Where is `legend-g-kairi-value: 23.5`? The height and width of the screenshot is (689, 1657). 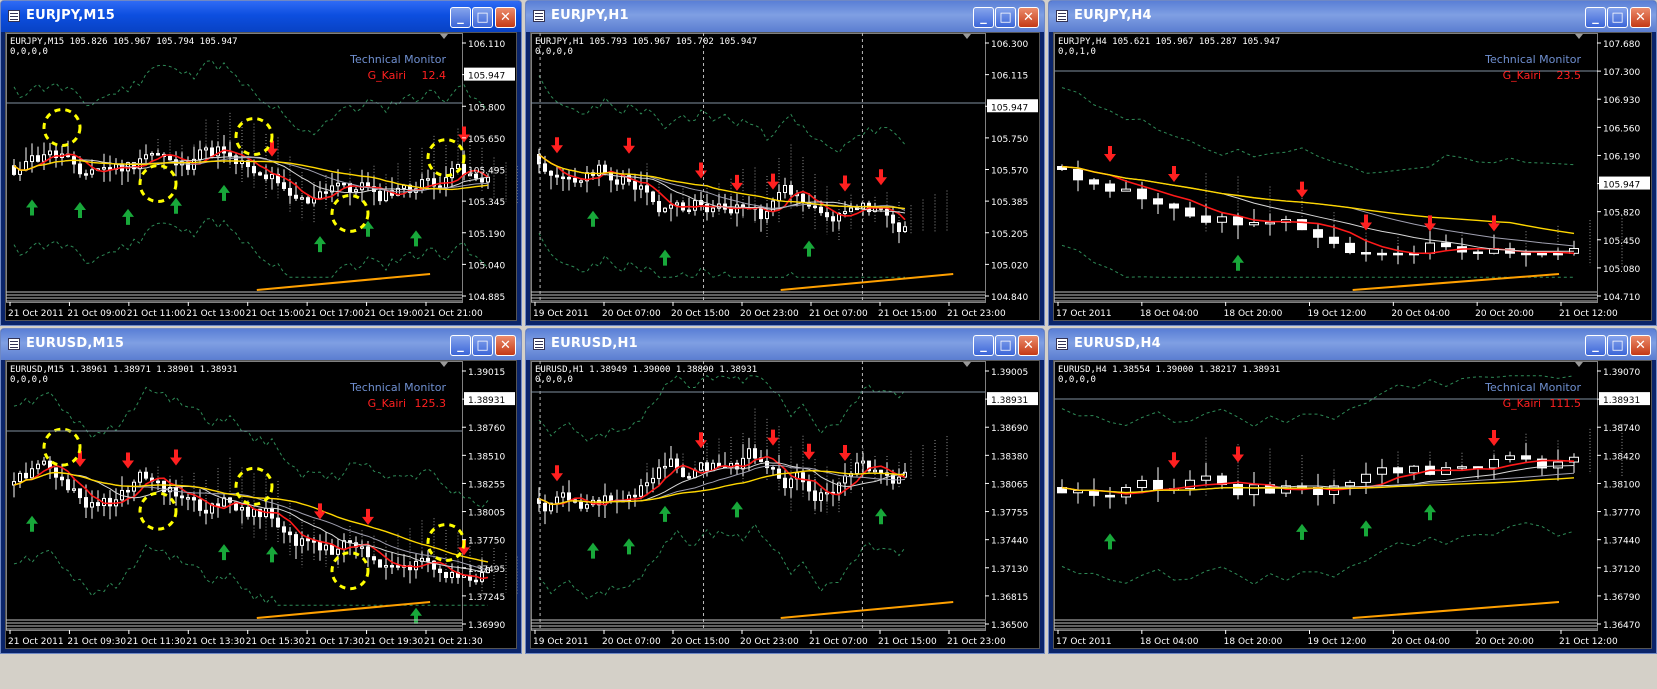 legend-g-kairi-value: 23.5 is located at coordinates (1569, 75).